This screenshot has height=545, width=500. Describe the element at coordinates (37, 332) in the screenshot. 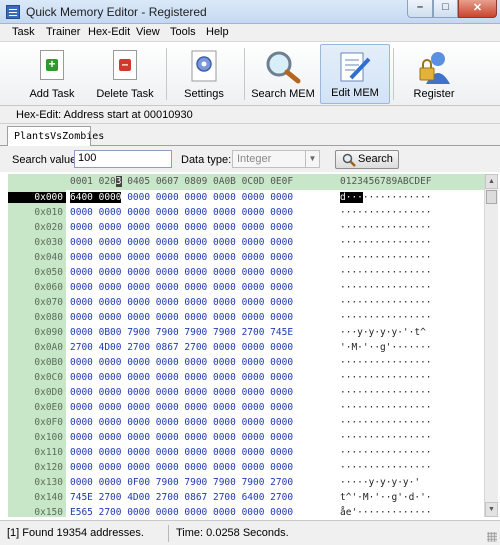

I see `address-cell: 0x090` at that location.